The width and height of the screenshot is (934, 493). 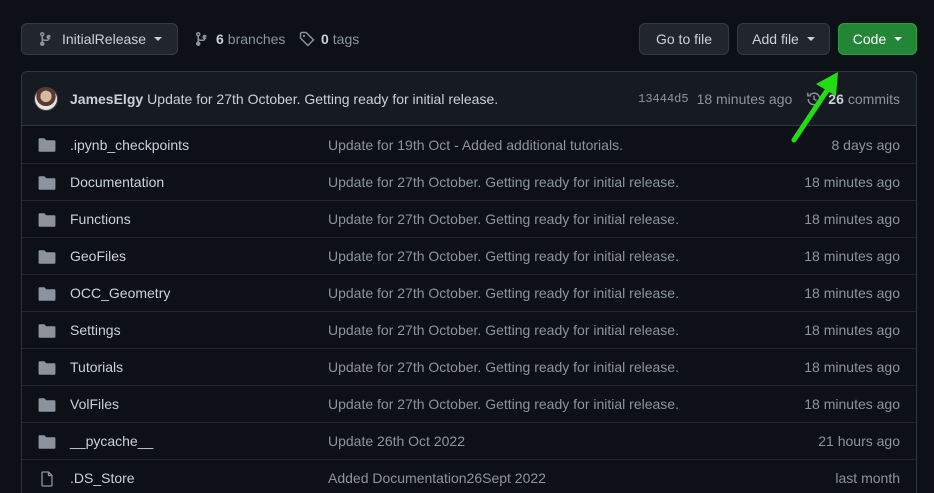 I want to click on file-name: Functions, so click(x=100, y=219).